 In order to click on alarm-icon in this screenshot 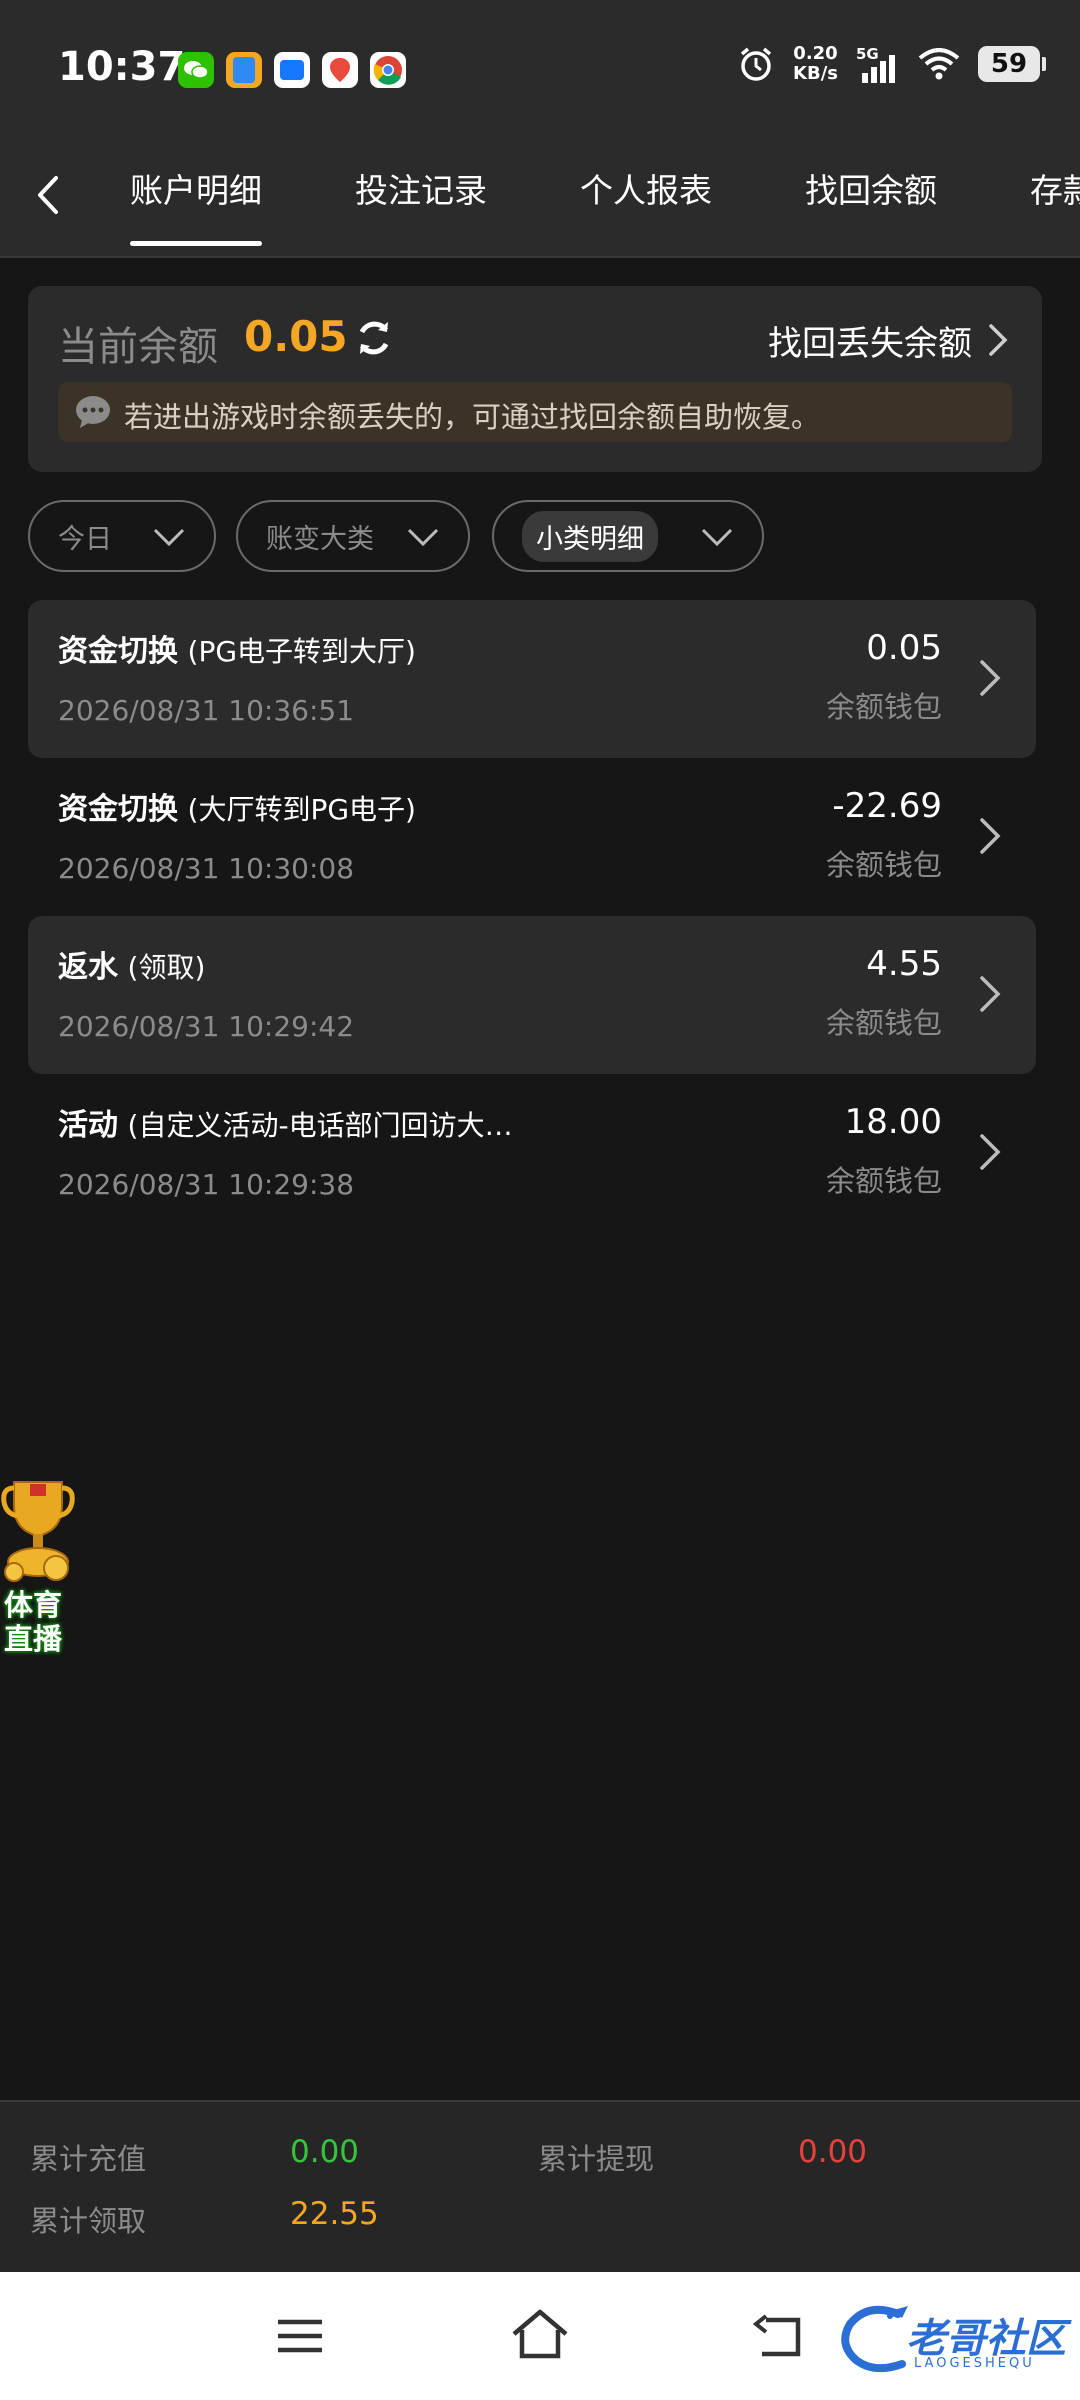, I will do `click(756, 64)`.